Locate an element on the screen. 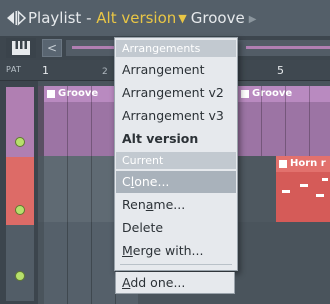  track-headers is located at coordinates (19, 192).